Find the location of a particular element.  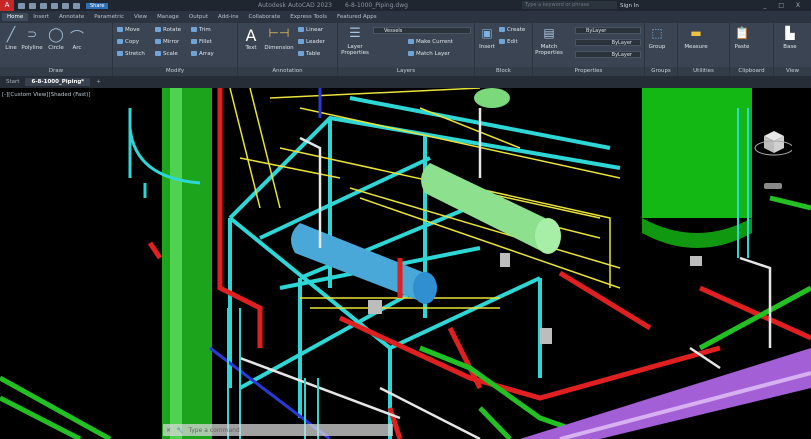

polyline-tool: ⊃ Polyline is located at coordinates (32, 39).